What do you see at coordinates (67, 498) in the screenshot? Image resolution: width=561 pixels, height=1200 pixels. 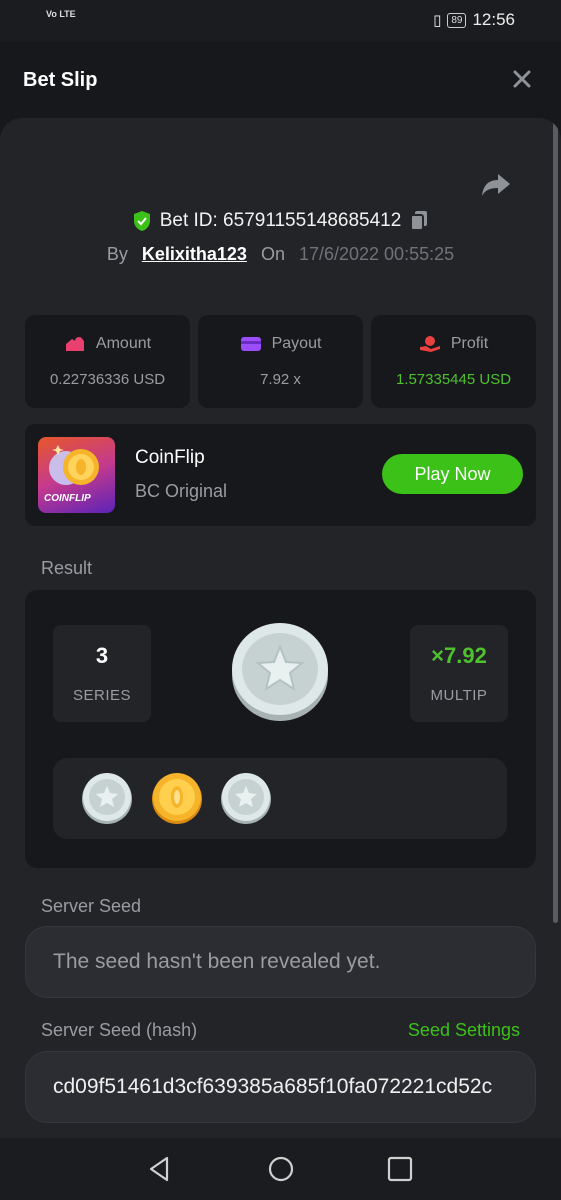 I see `thumb-caption: COINFLIP` at bounding box center [67, 498].